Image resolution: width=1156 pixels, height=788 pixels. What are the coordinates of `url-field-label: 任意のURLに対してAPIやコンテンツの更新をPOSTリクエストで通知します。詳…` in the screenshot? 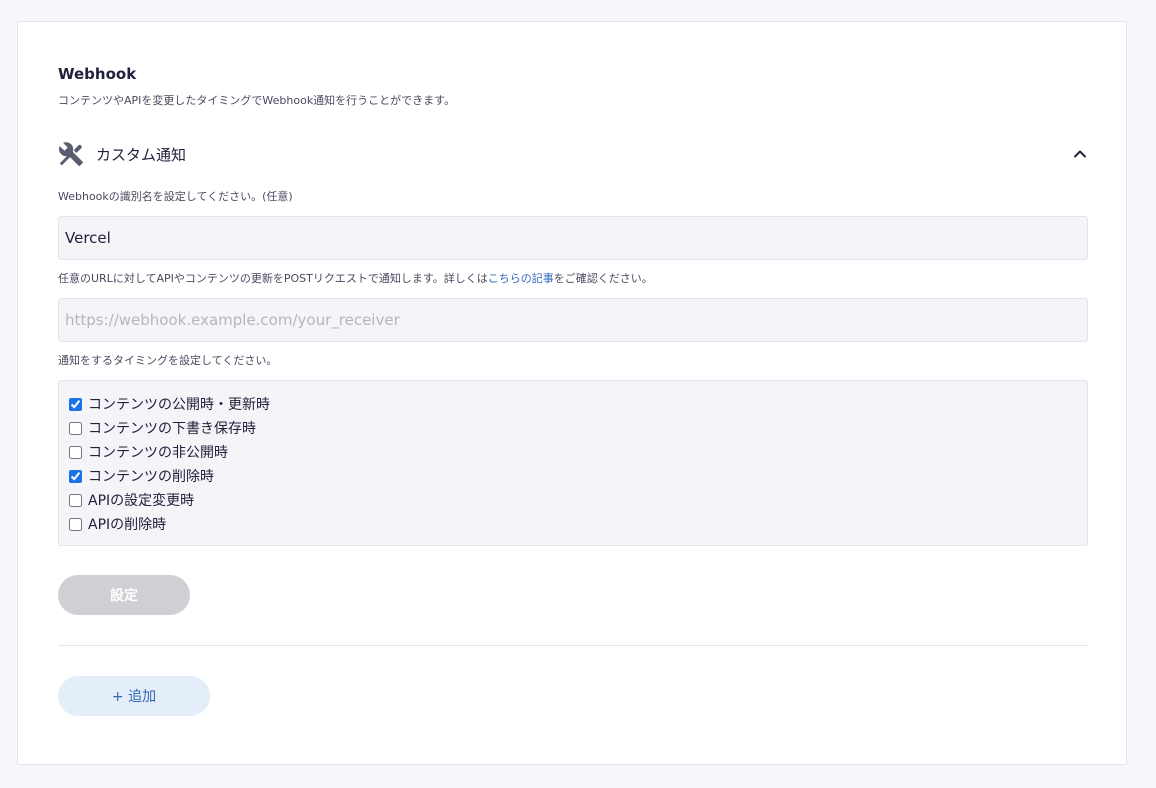 It's located at (355, 278).